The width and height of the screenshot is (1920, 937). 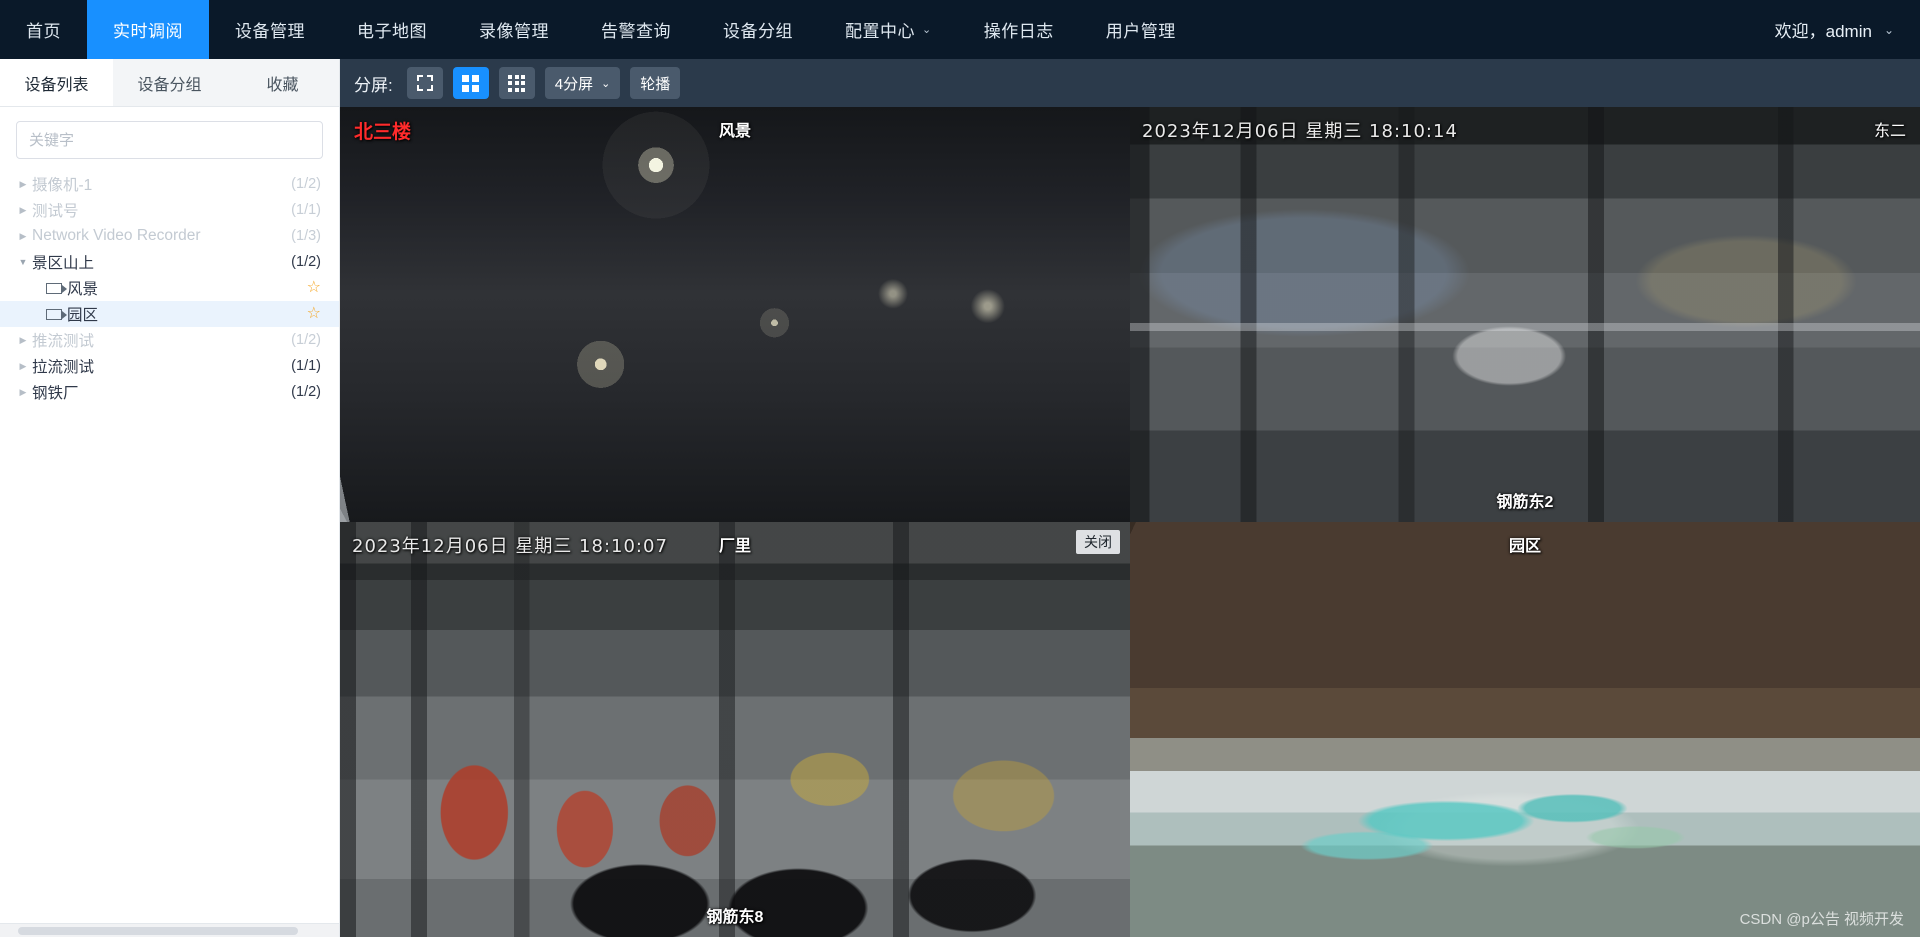 What do you see at coordinates (735, 546) in the screenshot?
I see `cell-3-title: 厂里` at bounding box center [735, 546].